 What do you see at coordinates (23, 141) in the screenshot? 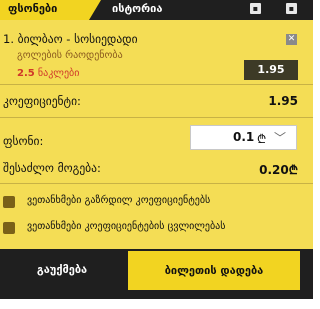
I see `stake-label: ფსონი:` at bounding box center [23, 141].